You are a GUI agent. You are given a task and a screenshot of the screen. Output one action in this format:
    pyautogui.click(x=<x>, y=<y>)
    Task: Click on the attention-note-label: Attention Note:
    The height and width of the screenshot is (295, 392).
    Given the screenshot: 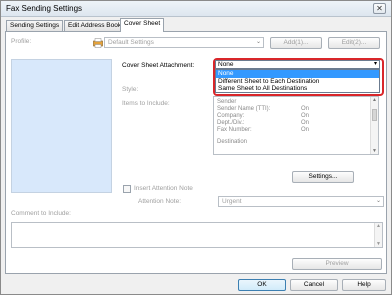 What is the action you would take?
    pyautogui.click(x=159, y=201)
    